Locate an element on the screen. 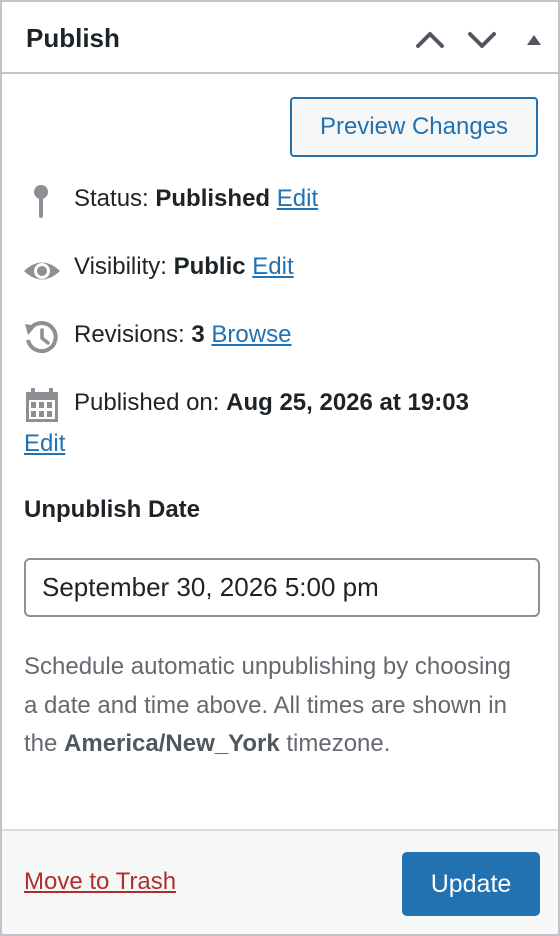 The height and width of the screenshot is (936, 560). history-icon is located at coordinates (42, 338).